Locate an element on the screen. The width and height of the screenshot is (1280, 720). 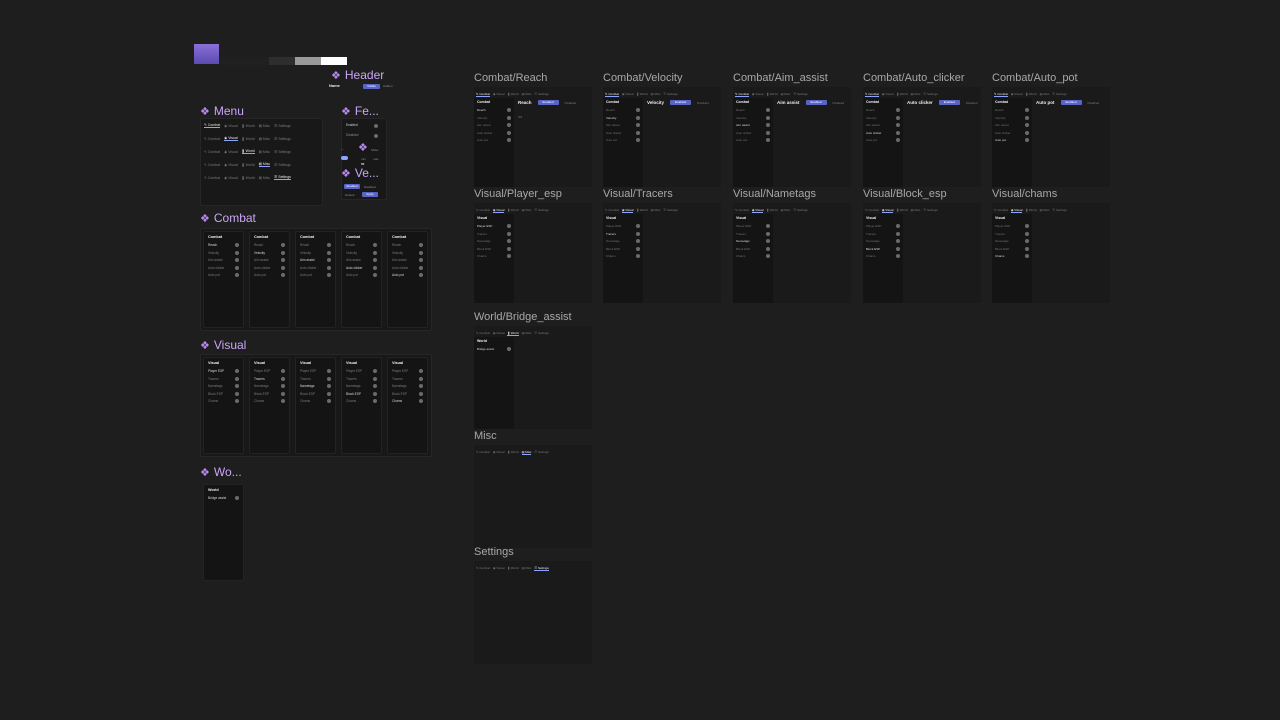
sidebar-item: Tracers is located at coordinates (741, 234).